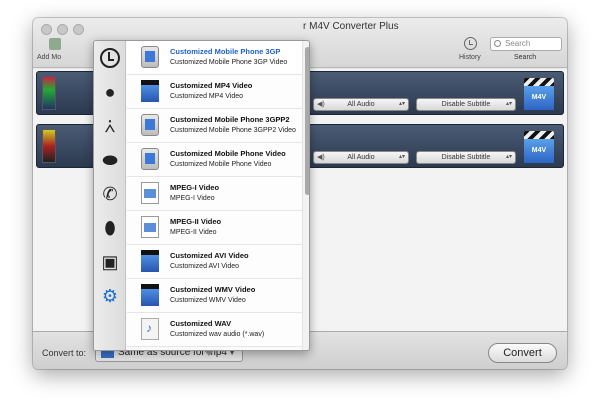  Describe the element at coordinates (64, 353) in the screenshot. I see `convert-to-label: Convert to:` at that location.